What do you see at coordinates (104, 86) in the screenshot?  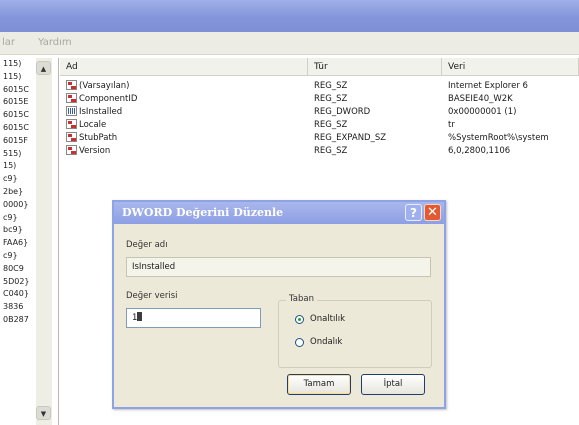 I see `value-name-text: (Varsayılan)` at bounding box center [104, 86].